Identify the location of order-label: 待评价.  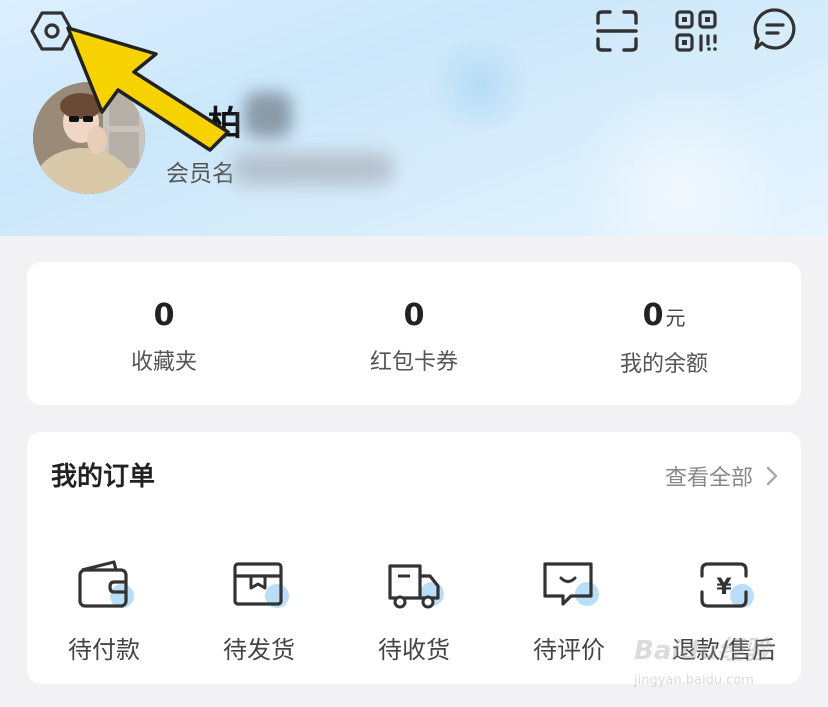
(569, 650).